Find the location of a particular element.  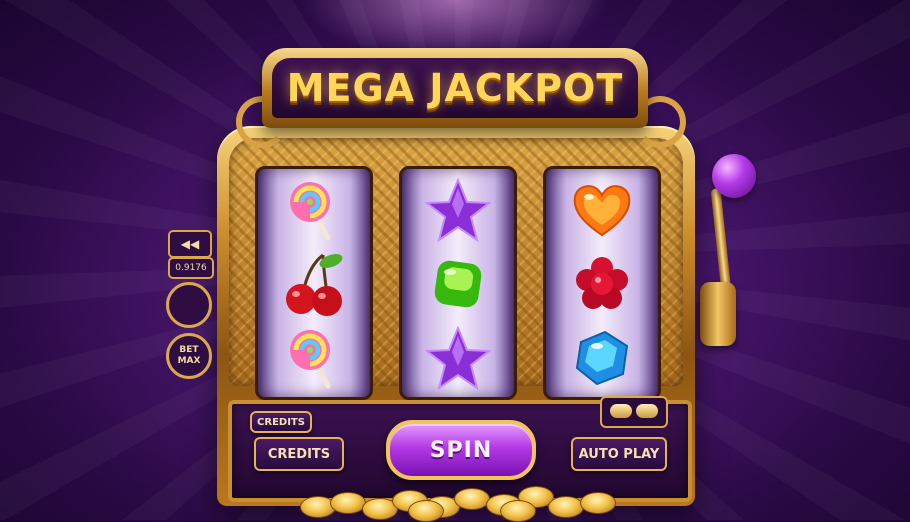

green-gem-icon is located at coordinates (458, 284).